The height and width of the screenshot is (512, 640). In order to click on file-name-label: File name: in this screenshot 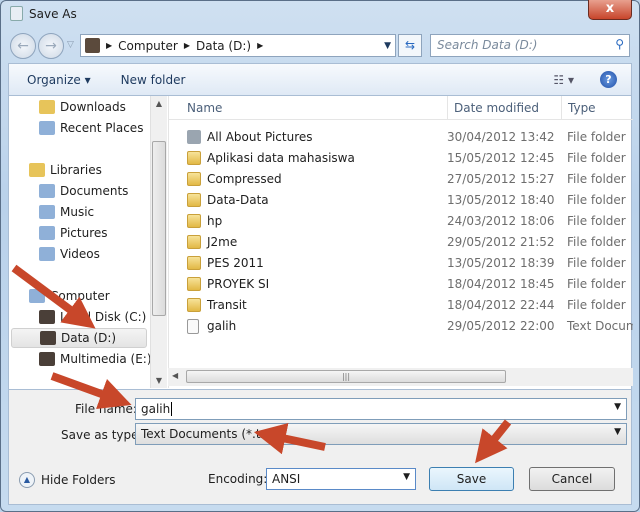, I will do `click(106, 409)`.